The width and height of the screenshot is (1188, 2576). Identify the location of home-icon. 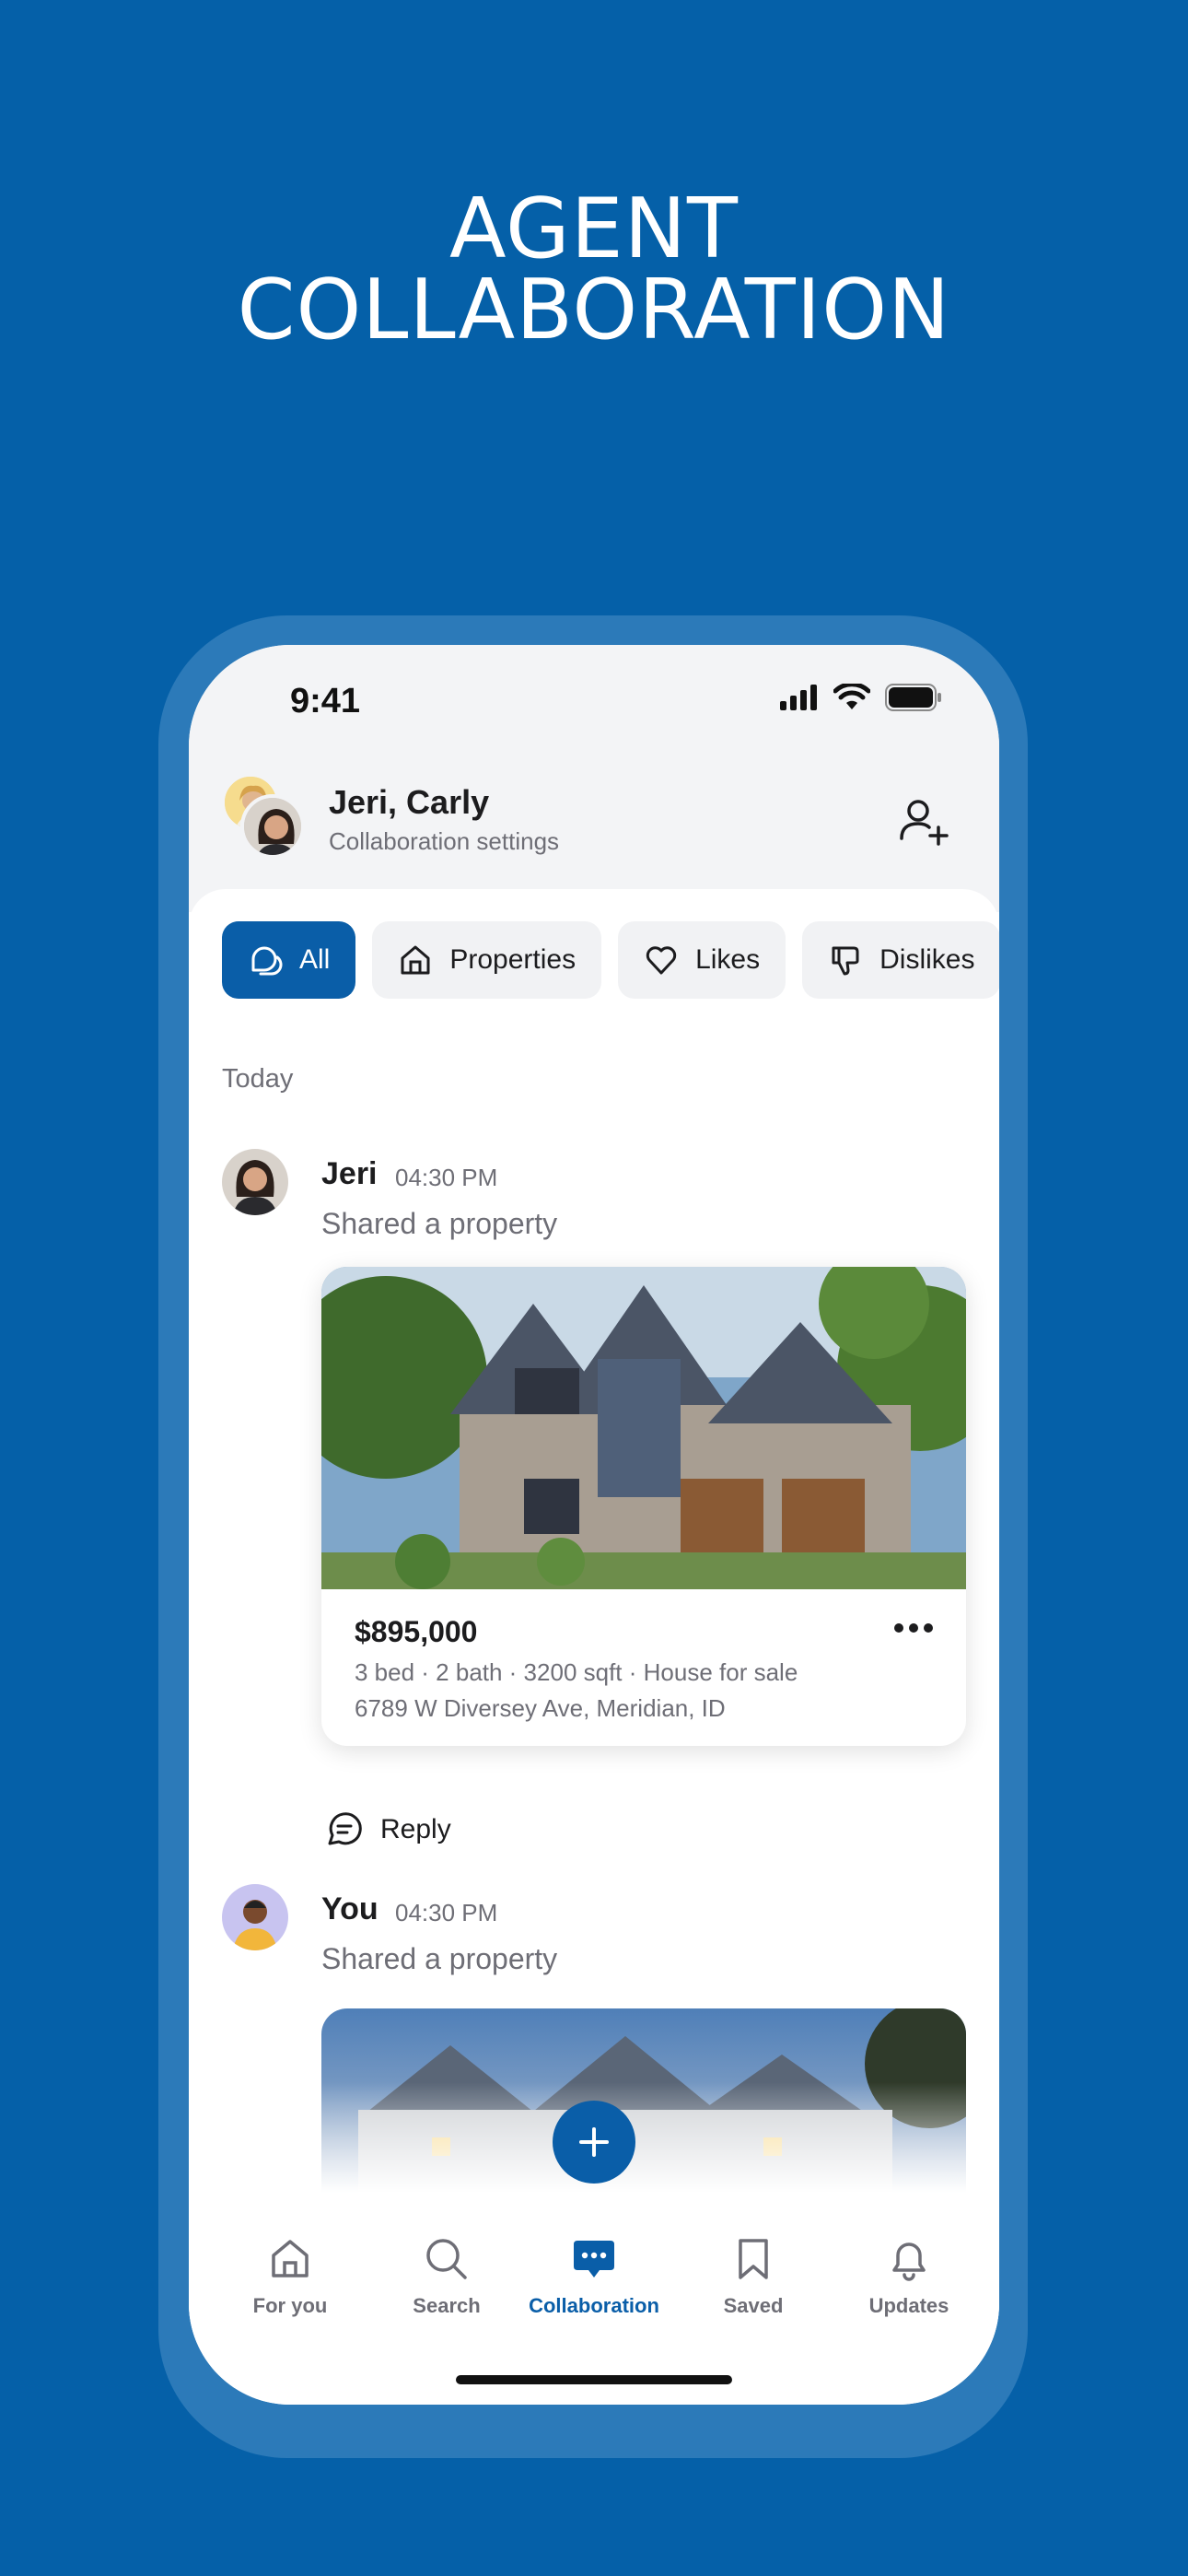
(290, 2258).